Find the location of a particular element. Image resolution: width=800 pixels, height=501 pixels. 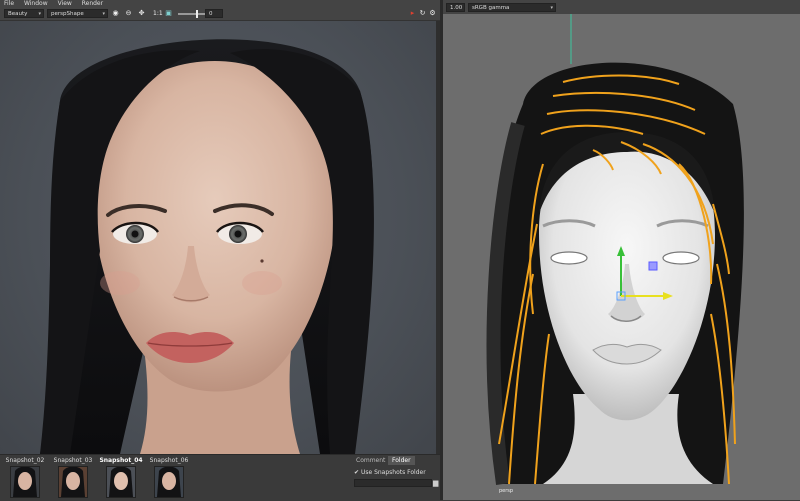

snapshot-folder-path-field is located at coordinates (393, 483).